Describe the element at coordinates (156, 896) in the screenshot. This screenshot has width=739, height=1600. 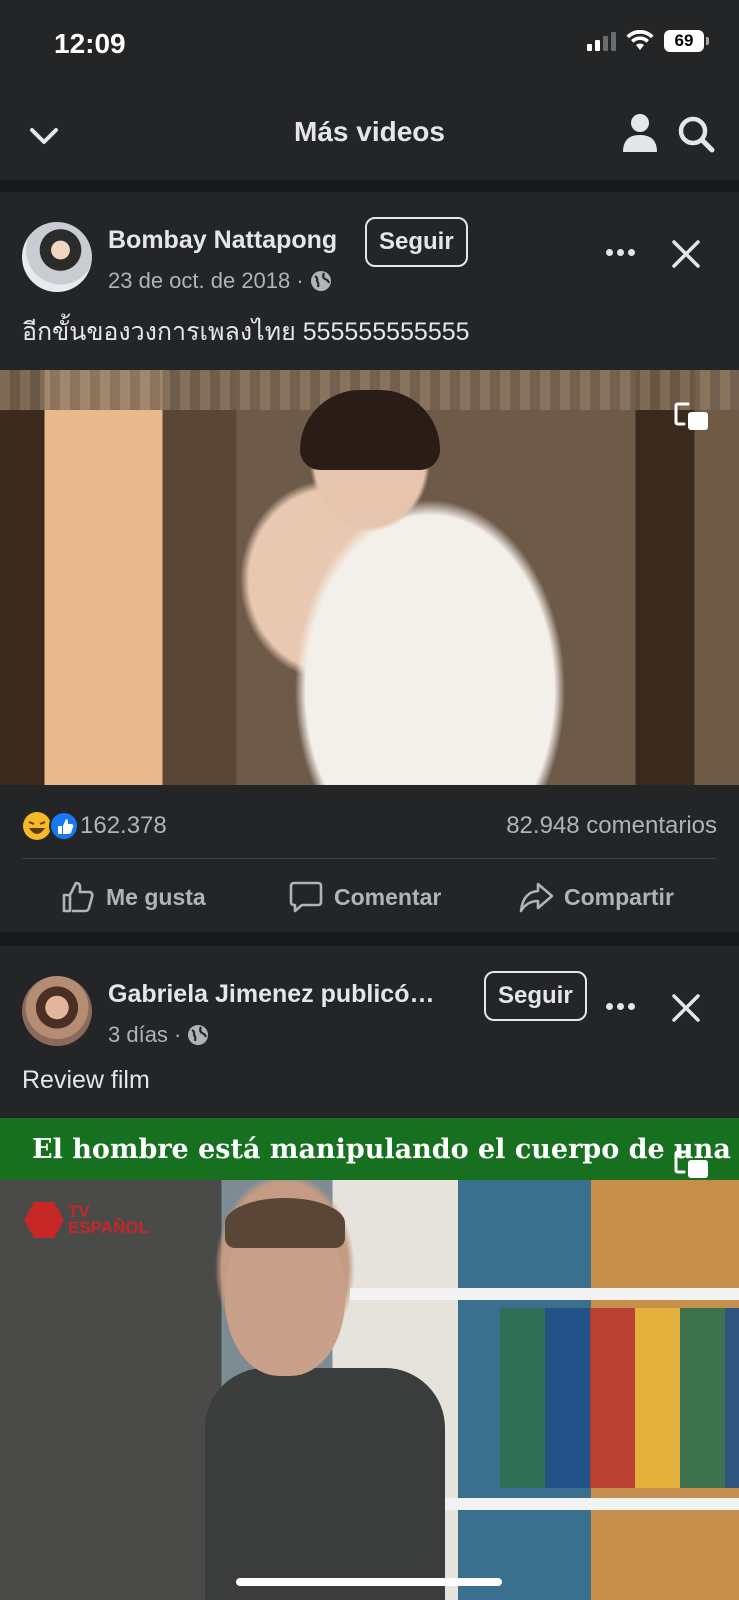
I see `like-label: Me gusta` at that location.